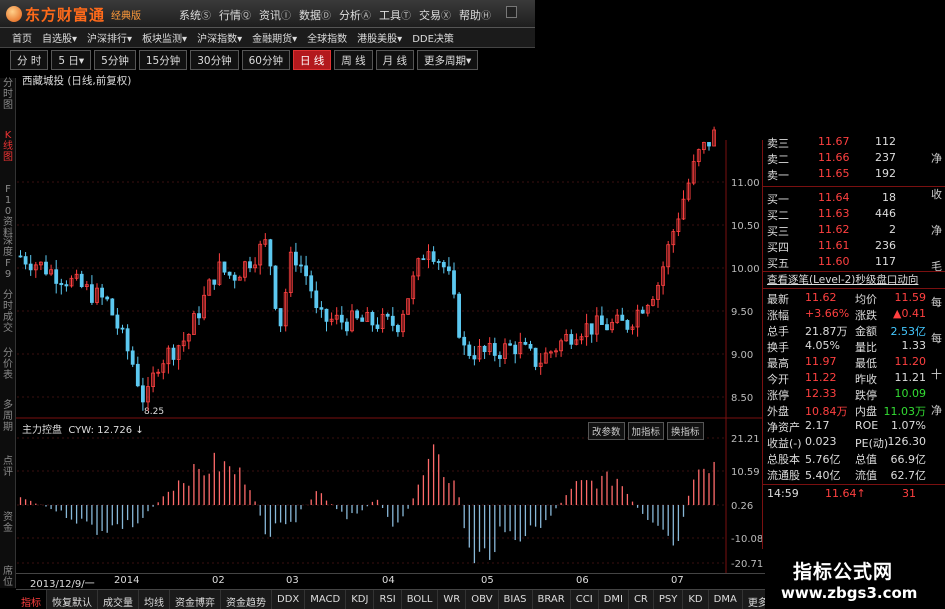 The height and width of the screenshot is (609, 945). What do you see at coordinates (275, 15) in the screenshot?
I see `menu-2: 资讯Ⓘ` at bounding box center [275, 15].